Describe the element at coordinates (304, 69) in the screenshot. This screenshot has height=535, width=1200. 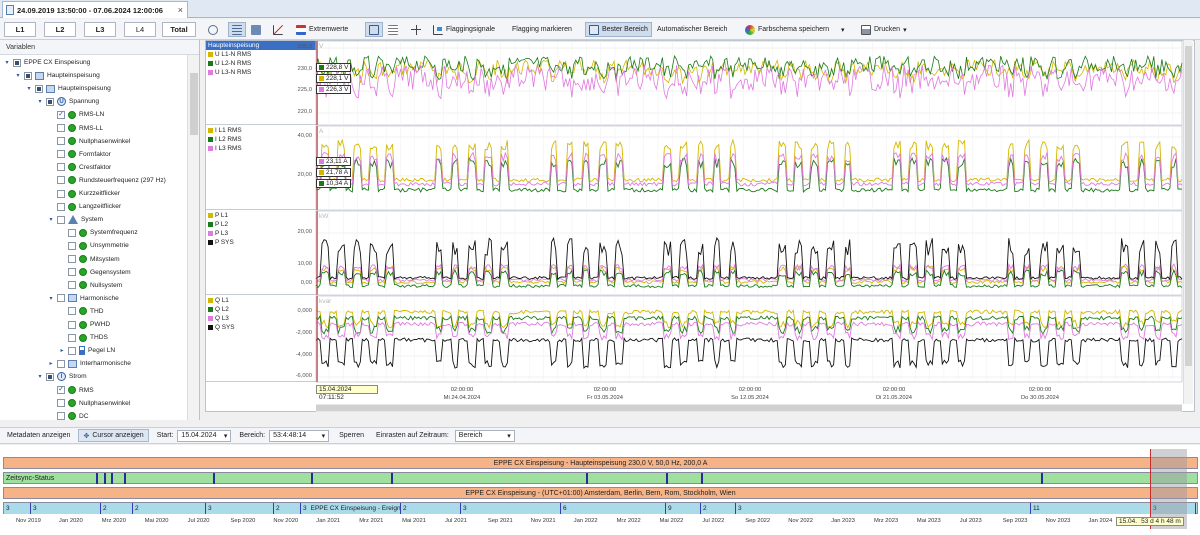
I see `y-tick-label: 230,0` at that location.